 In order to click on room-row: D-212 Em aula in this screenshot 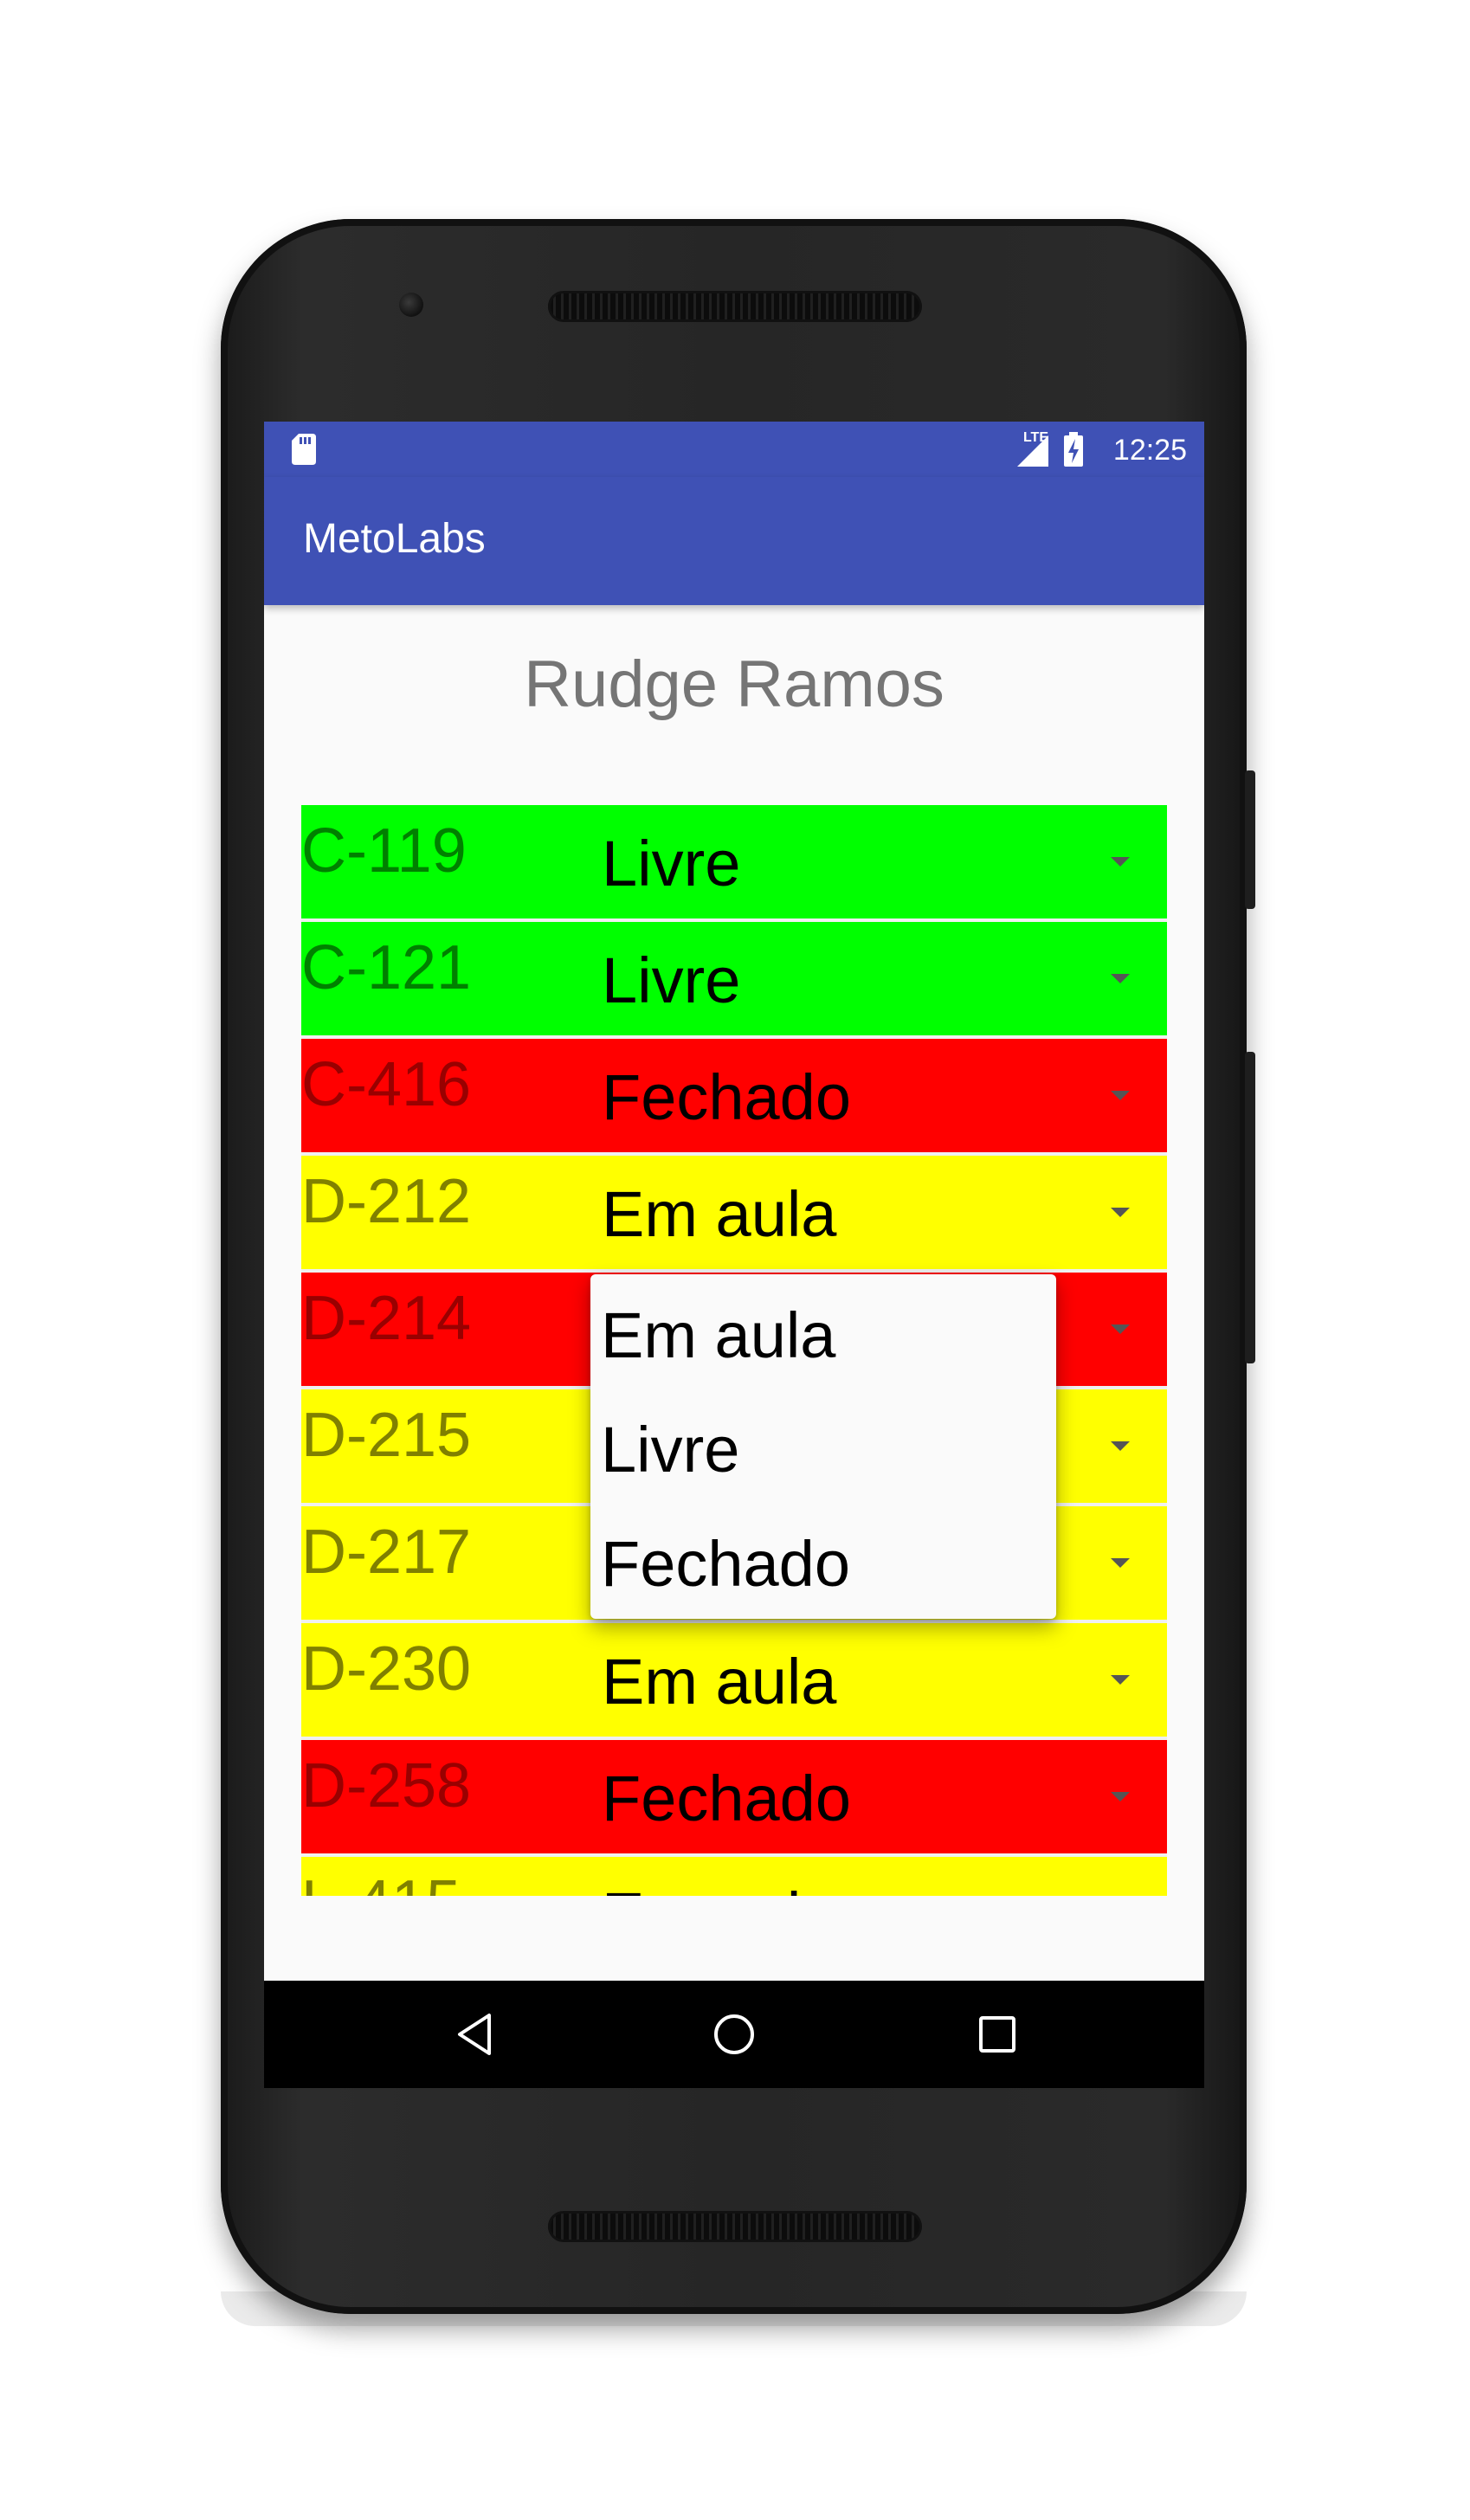, I will do `click(734, 1212)`.